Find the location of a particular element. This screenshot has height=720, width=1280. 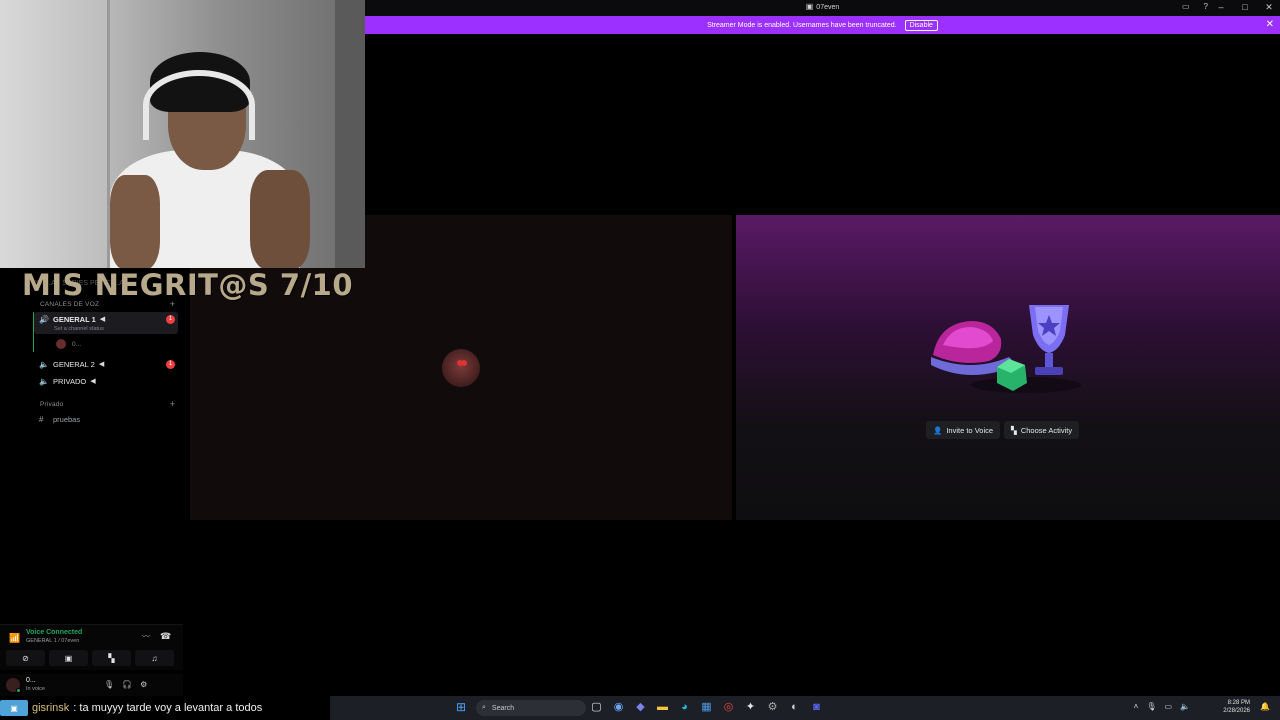

webcam-arm-right is located at coordinates (280, 219).